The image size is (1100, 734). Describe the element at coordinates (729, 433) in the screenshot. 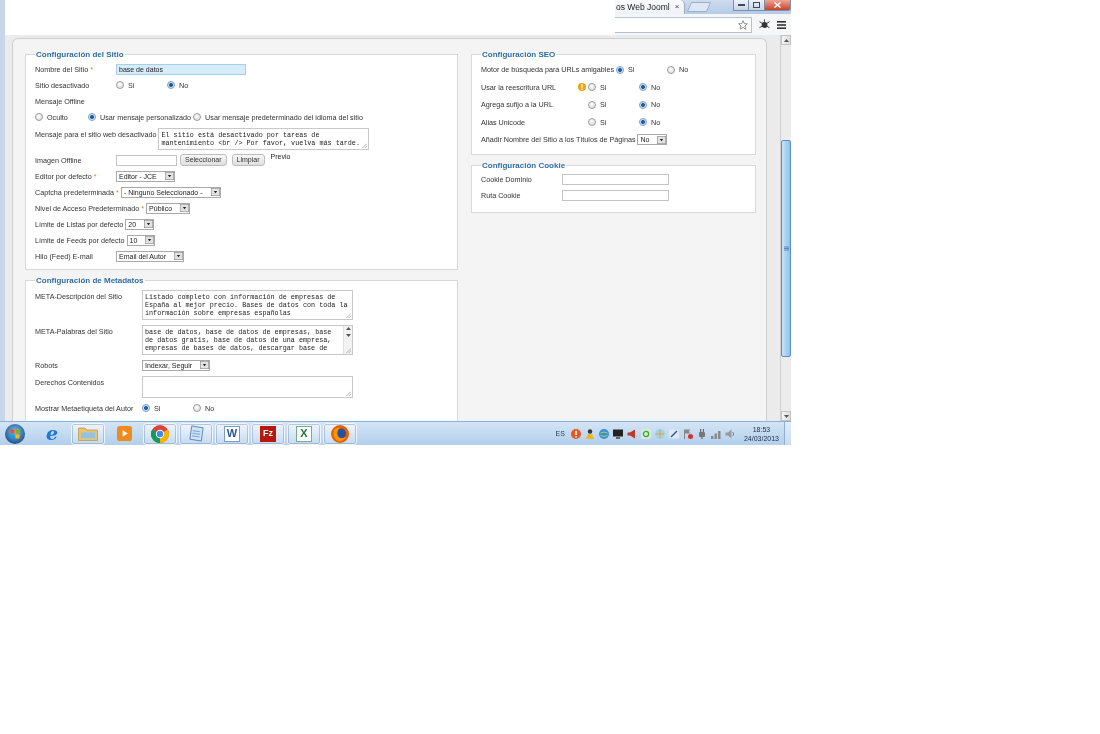

I see `speaker-icon` at that location.